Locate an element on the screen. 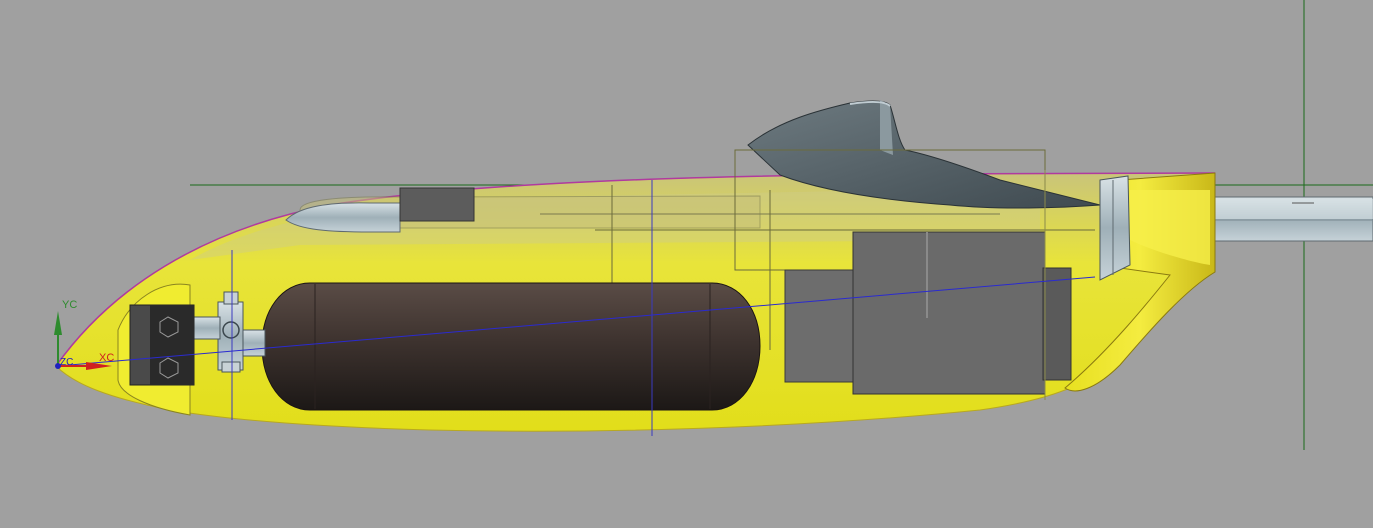  pressure-tank is located at coordinates (511, 346).